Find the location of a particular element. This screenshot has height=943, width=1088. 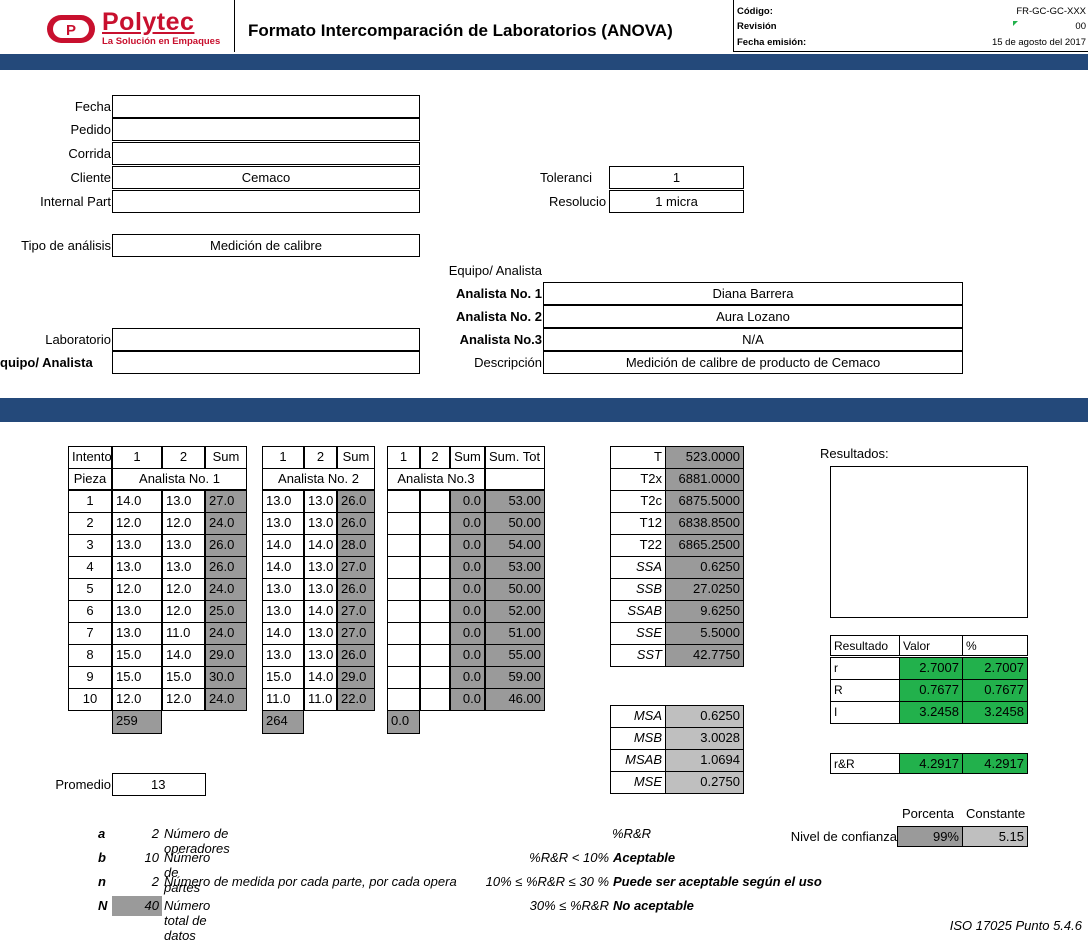

equipo-field is located at coordinates (266, 362).